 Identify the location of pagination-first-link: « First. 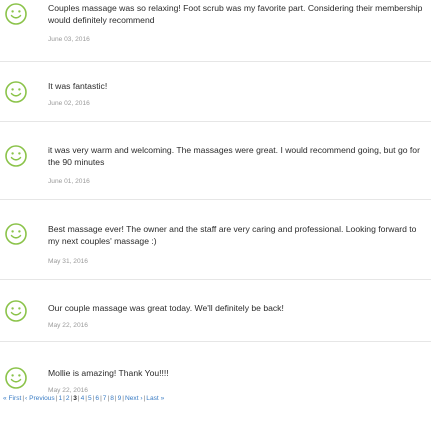
(12, 398).